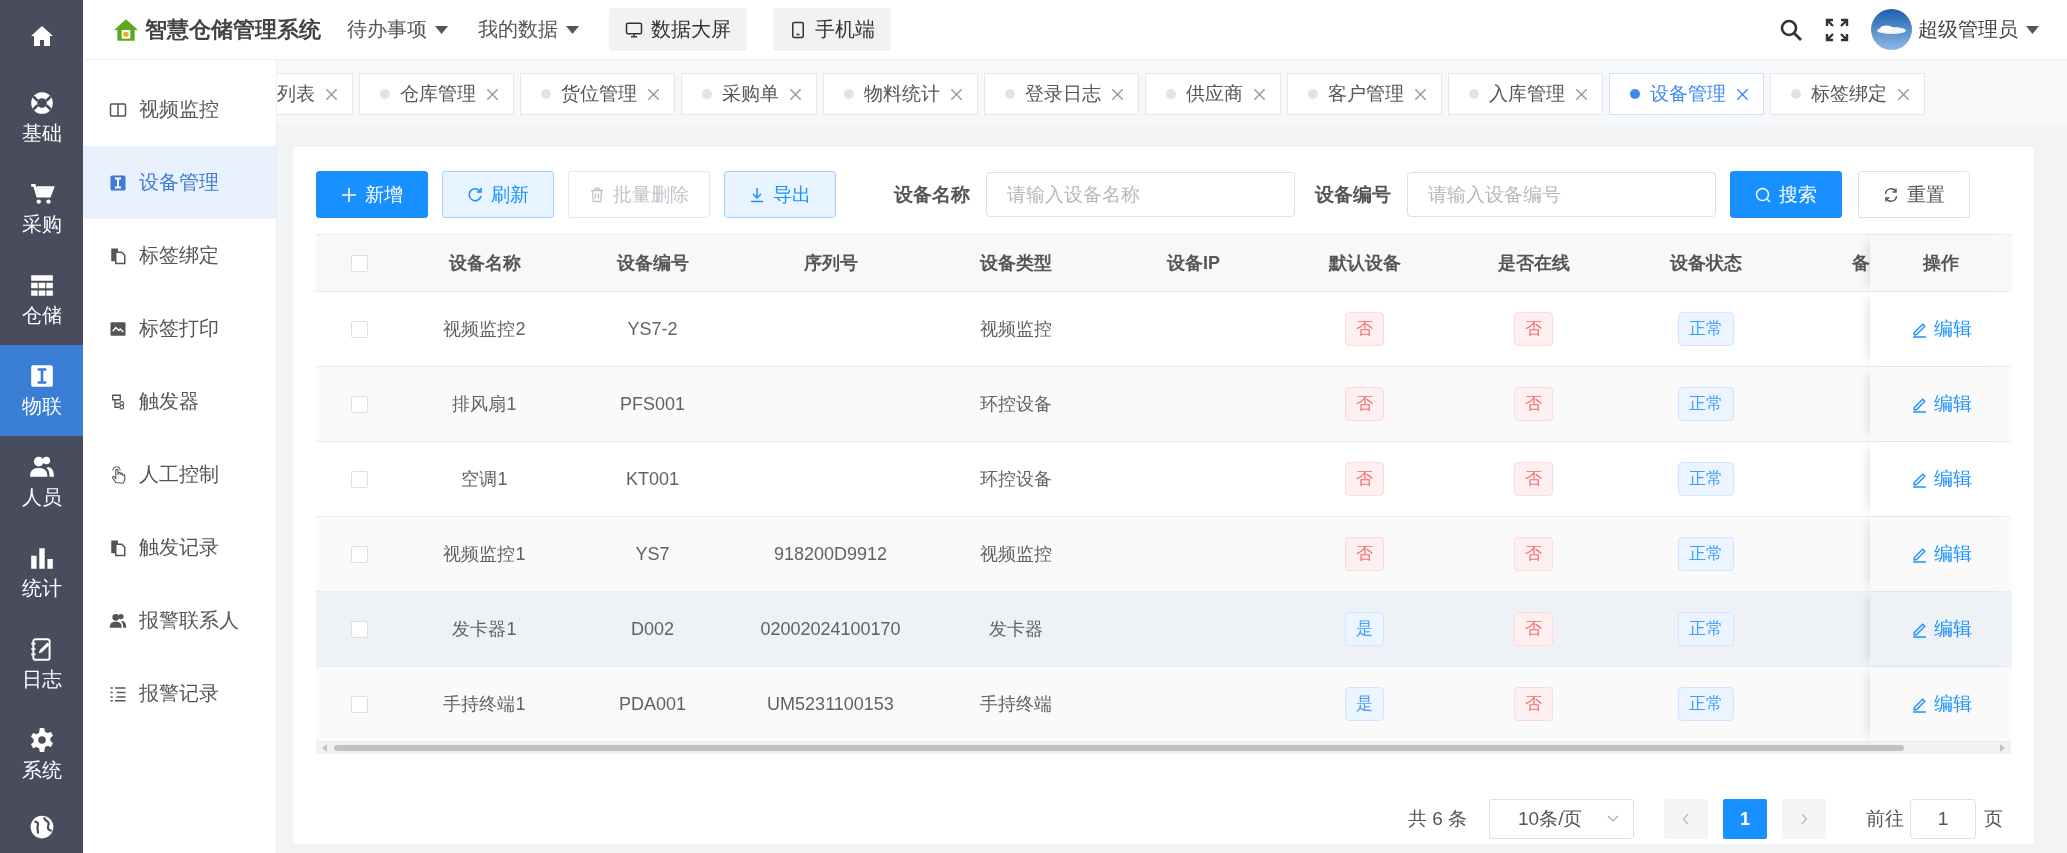 The image size is (2067, 853). Describe the element at coordinates (179, 109) in the screenshot. I see `submenu-item: 视频监控` at that location.